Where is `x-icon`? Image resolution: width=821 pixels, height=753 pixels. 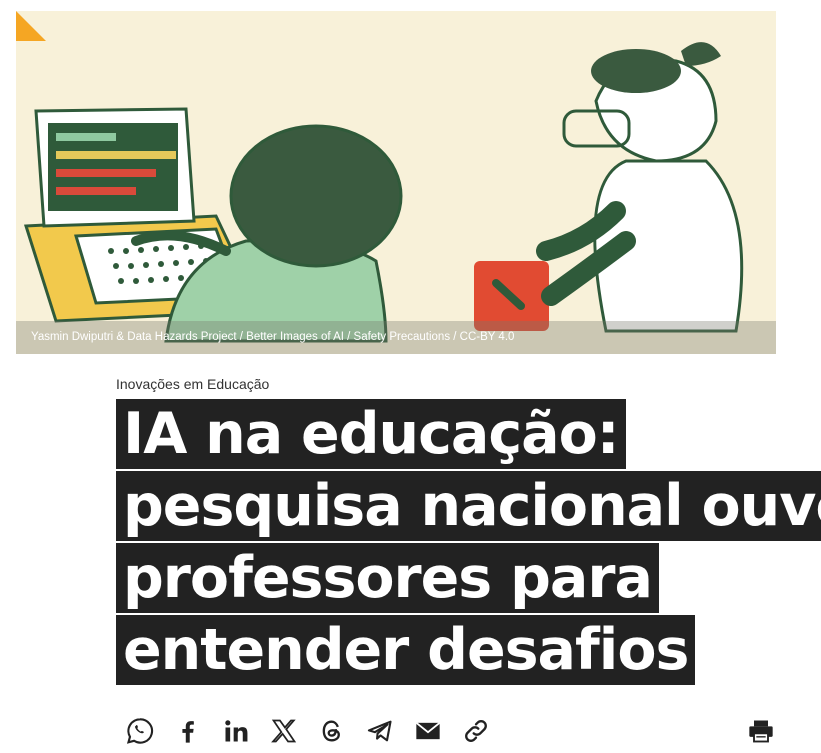 x-icon is located at coordinates (284, 731).